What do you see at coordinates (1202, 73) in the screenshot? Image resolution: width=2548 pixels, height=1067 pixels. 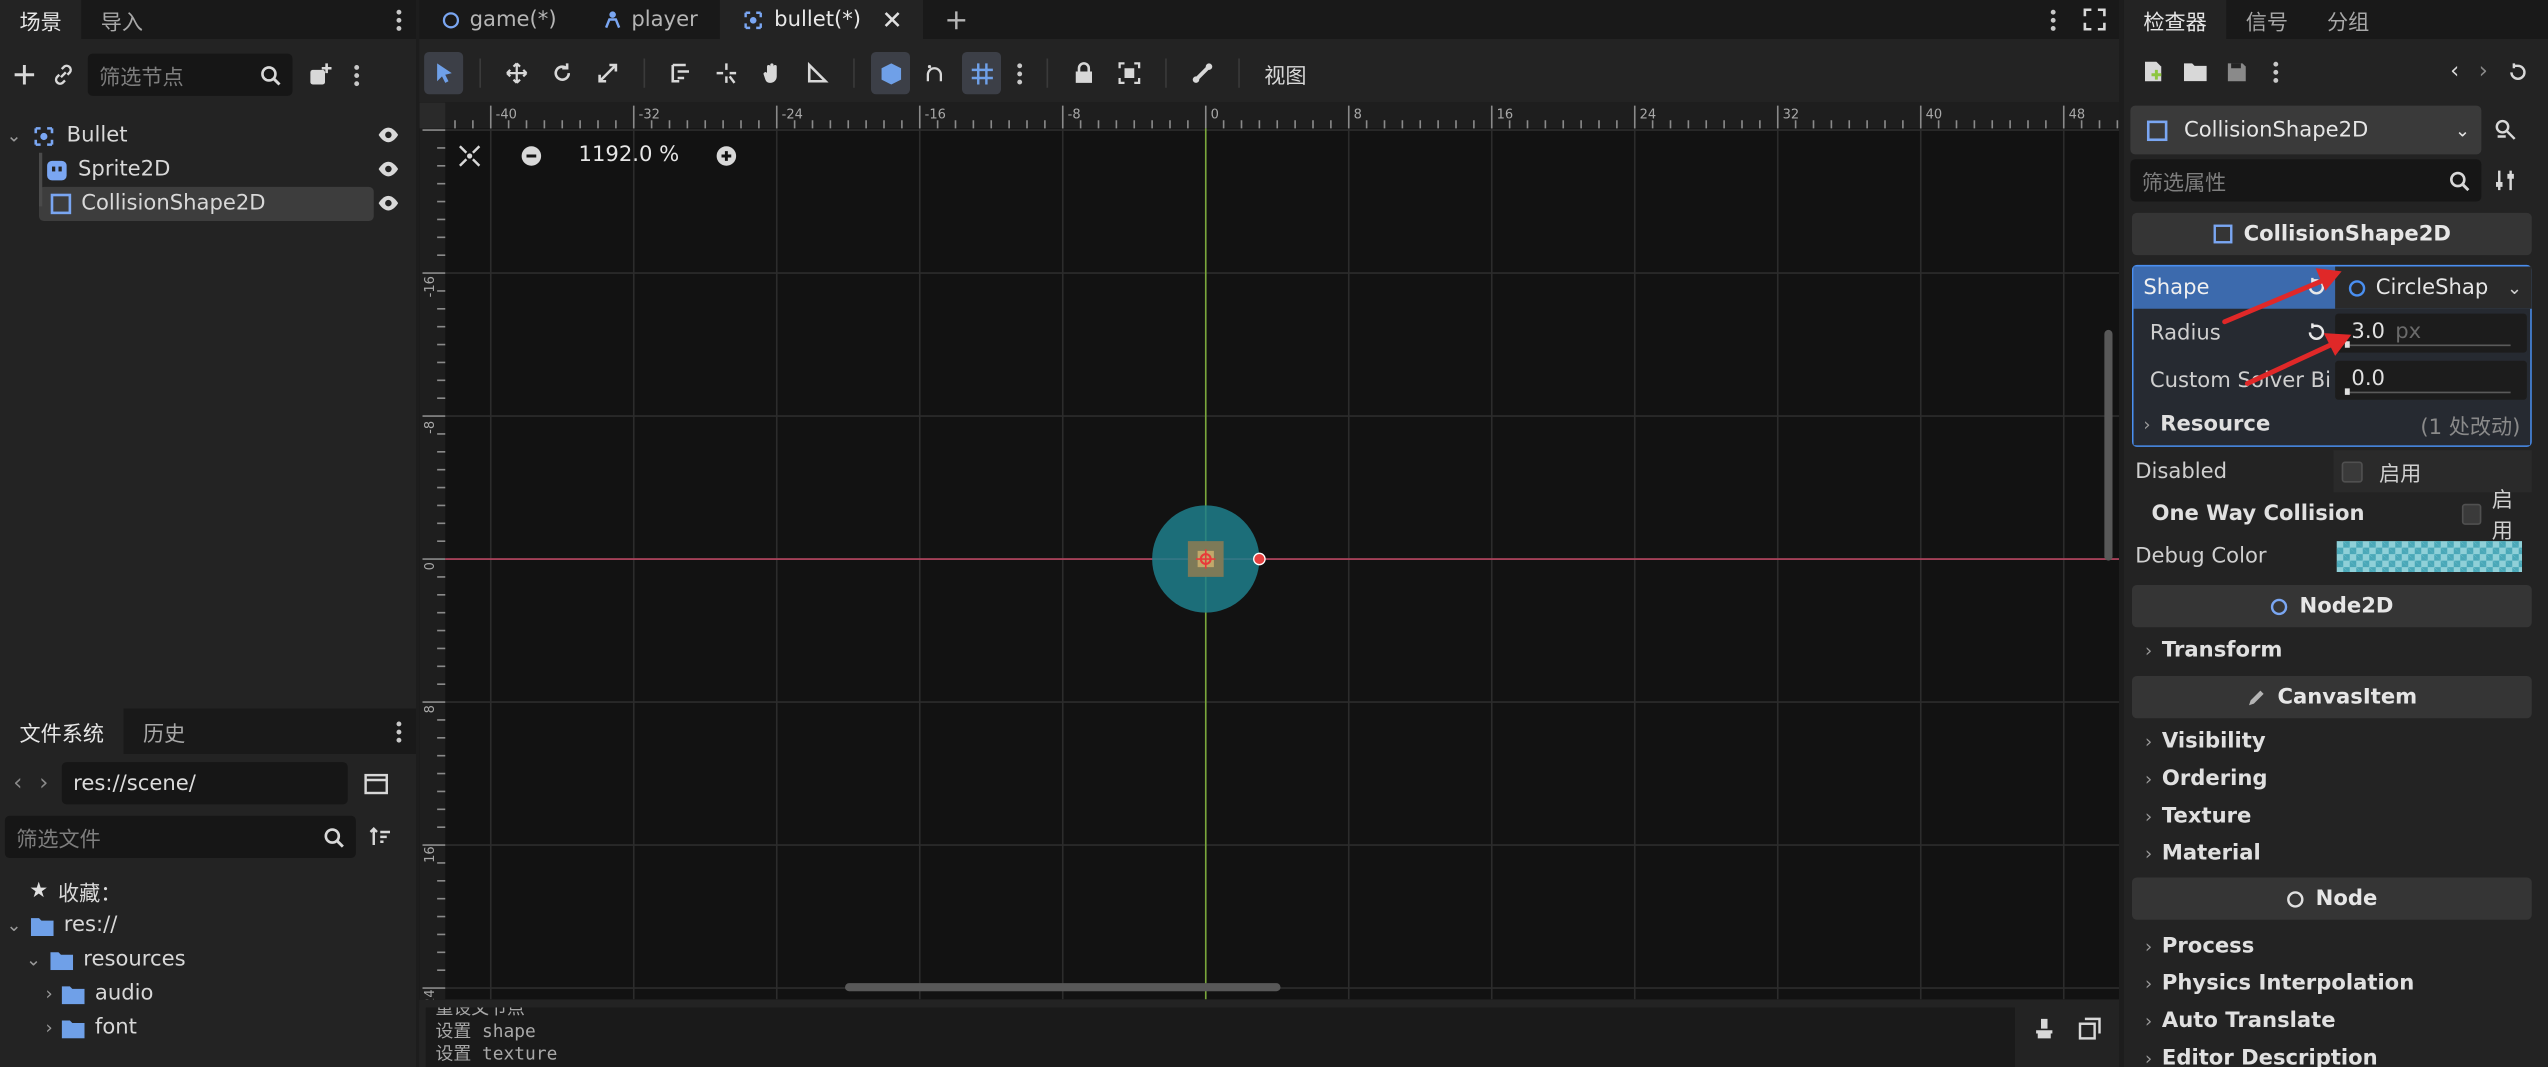 I see `skeleton-button` at bounding box center [1202, 73].